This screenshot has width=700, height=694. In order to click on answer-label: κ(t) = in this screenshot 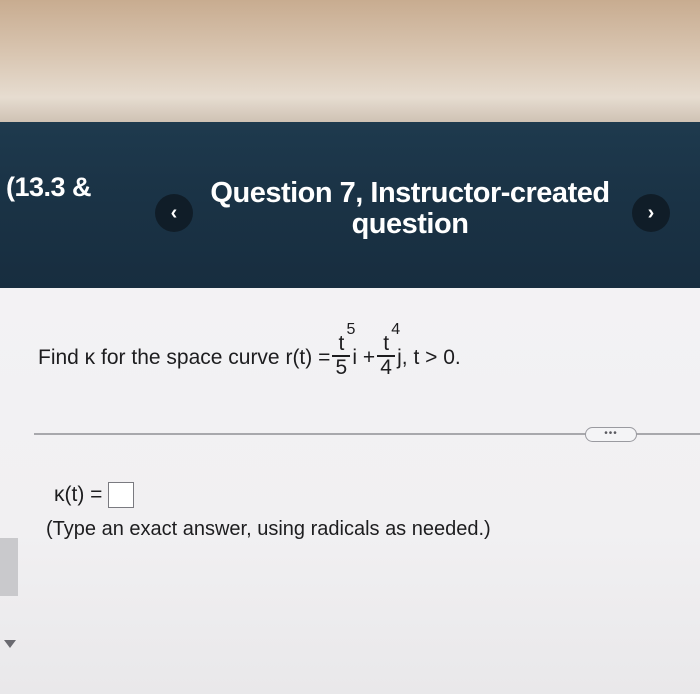, I will do `click(78, 494)`.